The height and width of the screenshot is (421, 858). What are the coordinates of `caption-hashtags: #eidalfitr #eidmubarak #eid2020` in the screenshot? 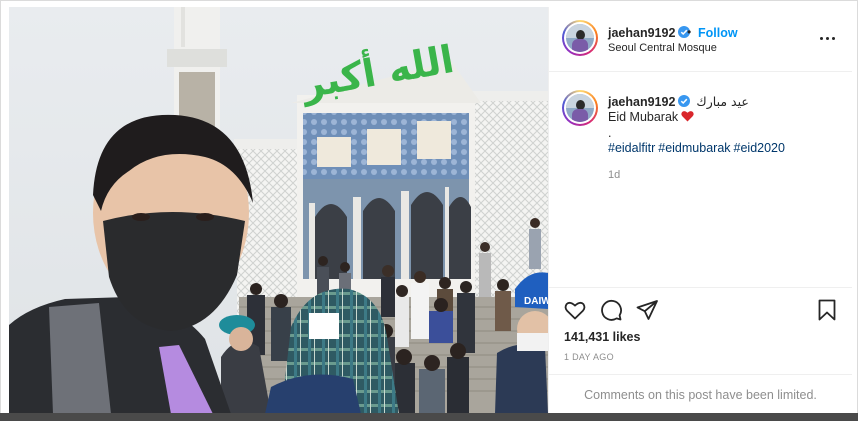 It's located at (698, 148).